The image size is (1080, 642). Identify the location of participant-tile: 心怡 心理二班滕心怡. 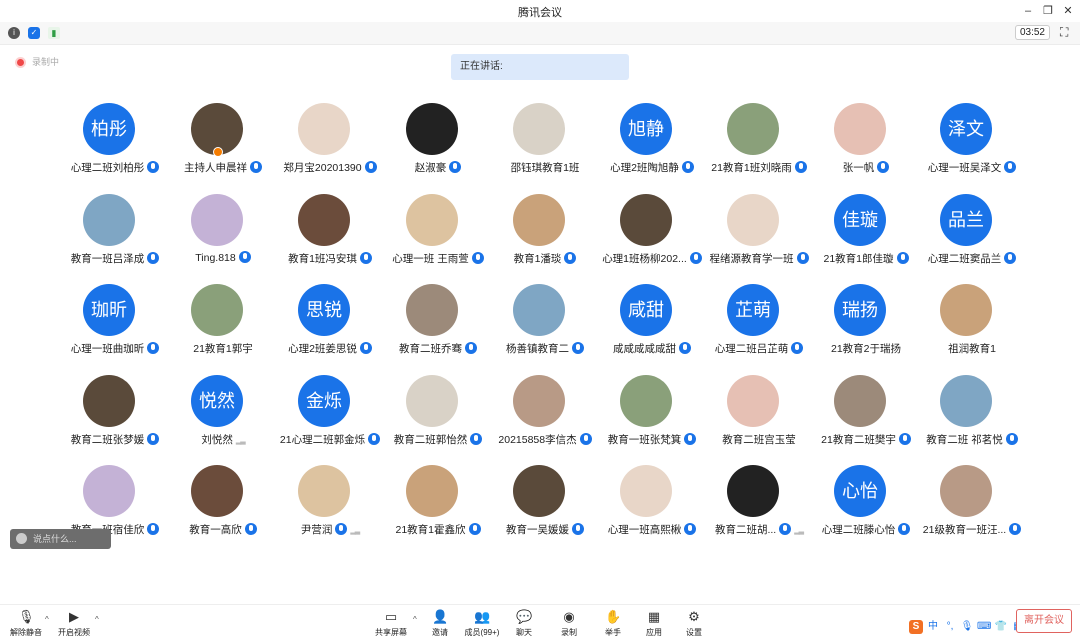
(860, 509).